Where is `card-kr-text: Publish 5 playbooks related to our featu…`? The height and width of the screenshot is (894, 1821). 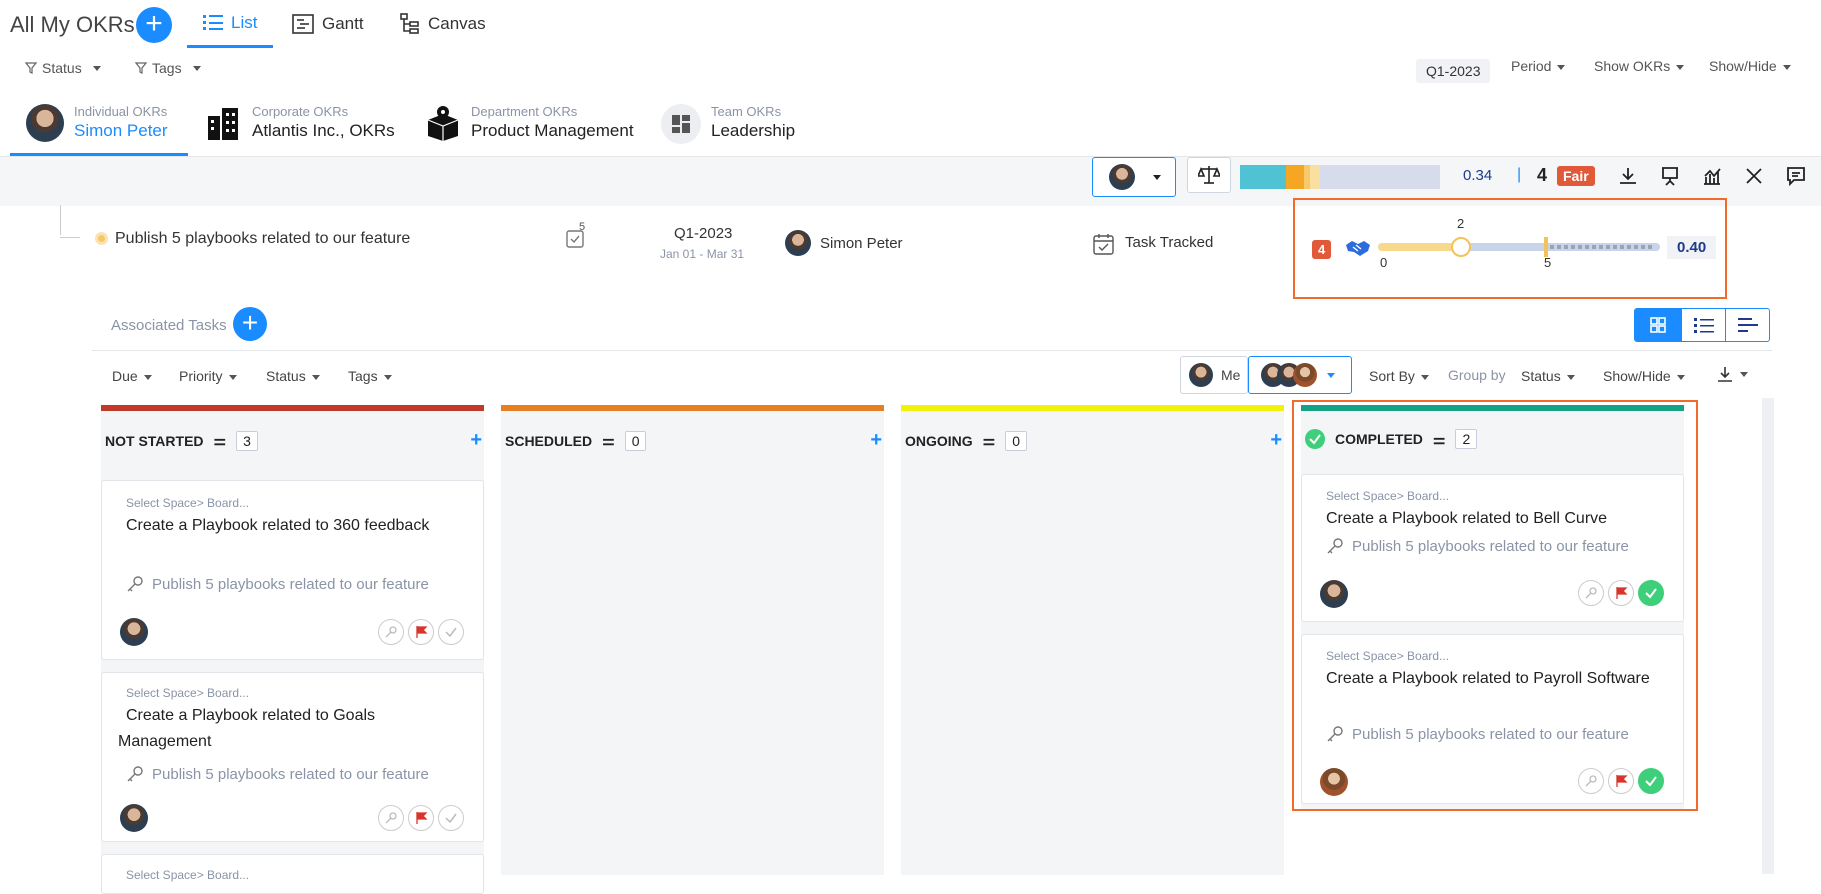
card-kr-text: Publish 5 playbooks related to our featu… is located at coordinates (290, 584).